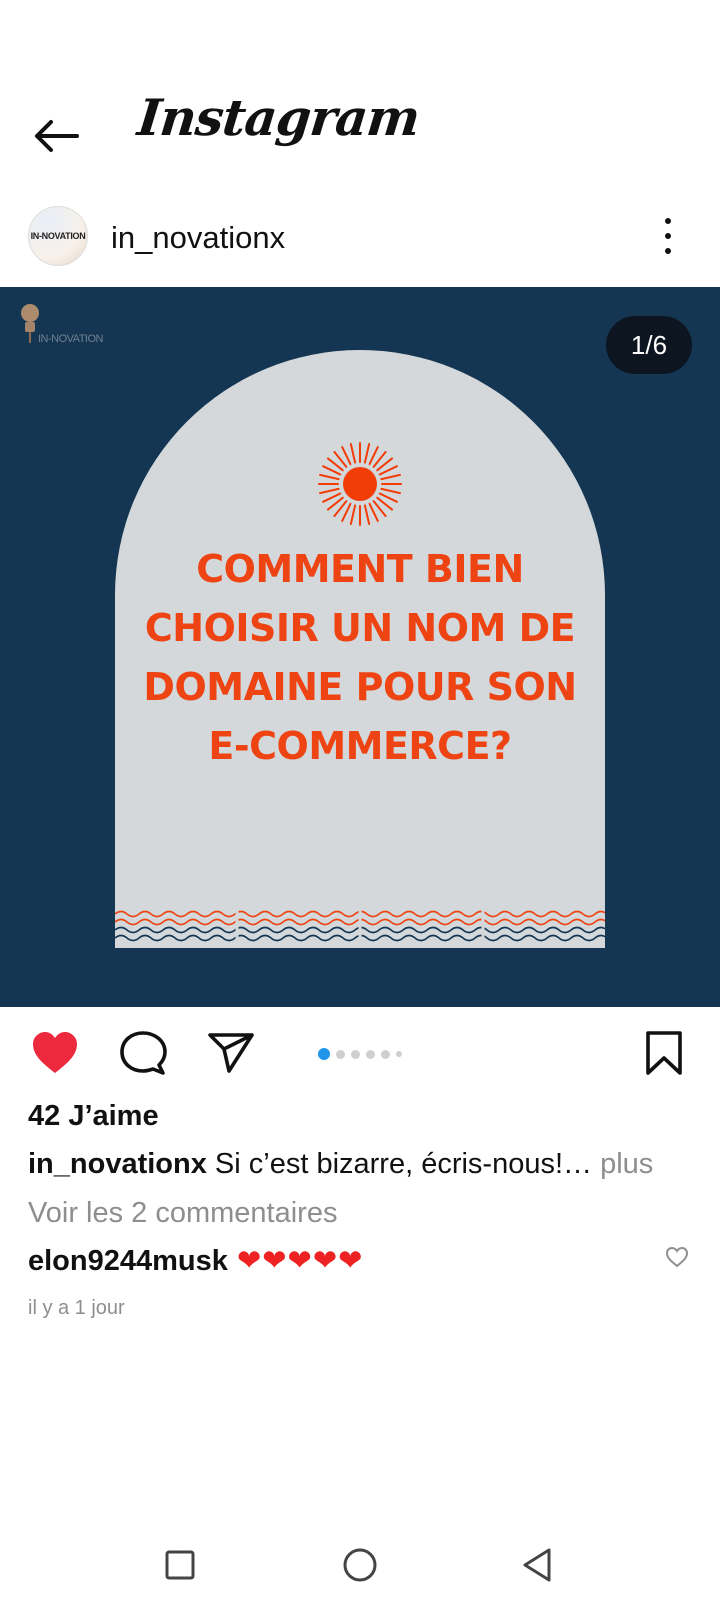  I want to click on comment-button, so click(143, 1053).